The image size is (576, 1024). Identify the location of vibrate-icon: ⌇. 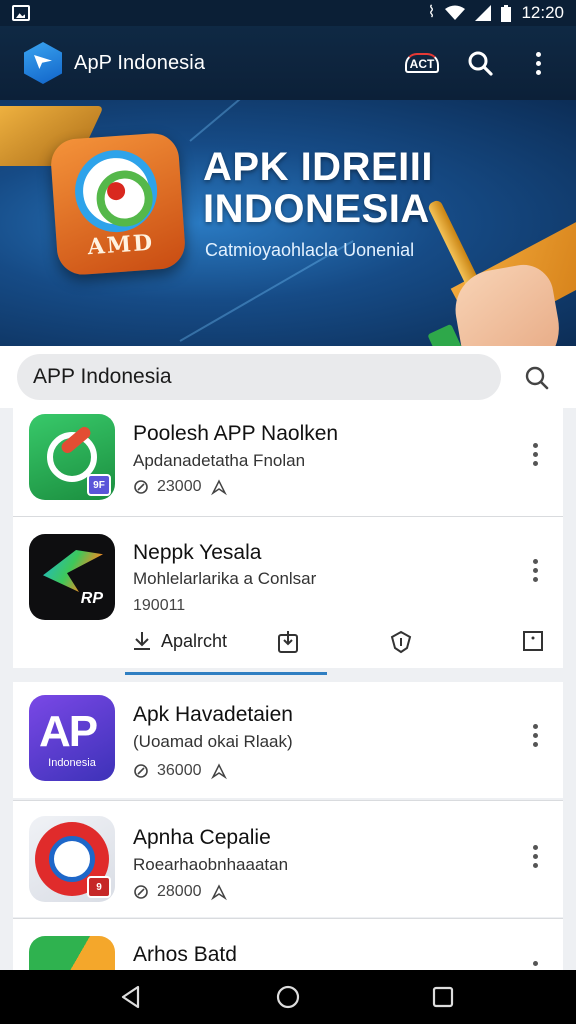
(431, 12).